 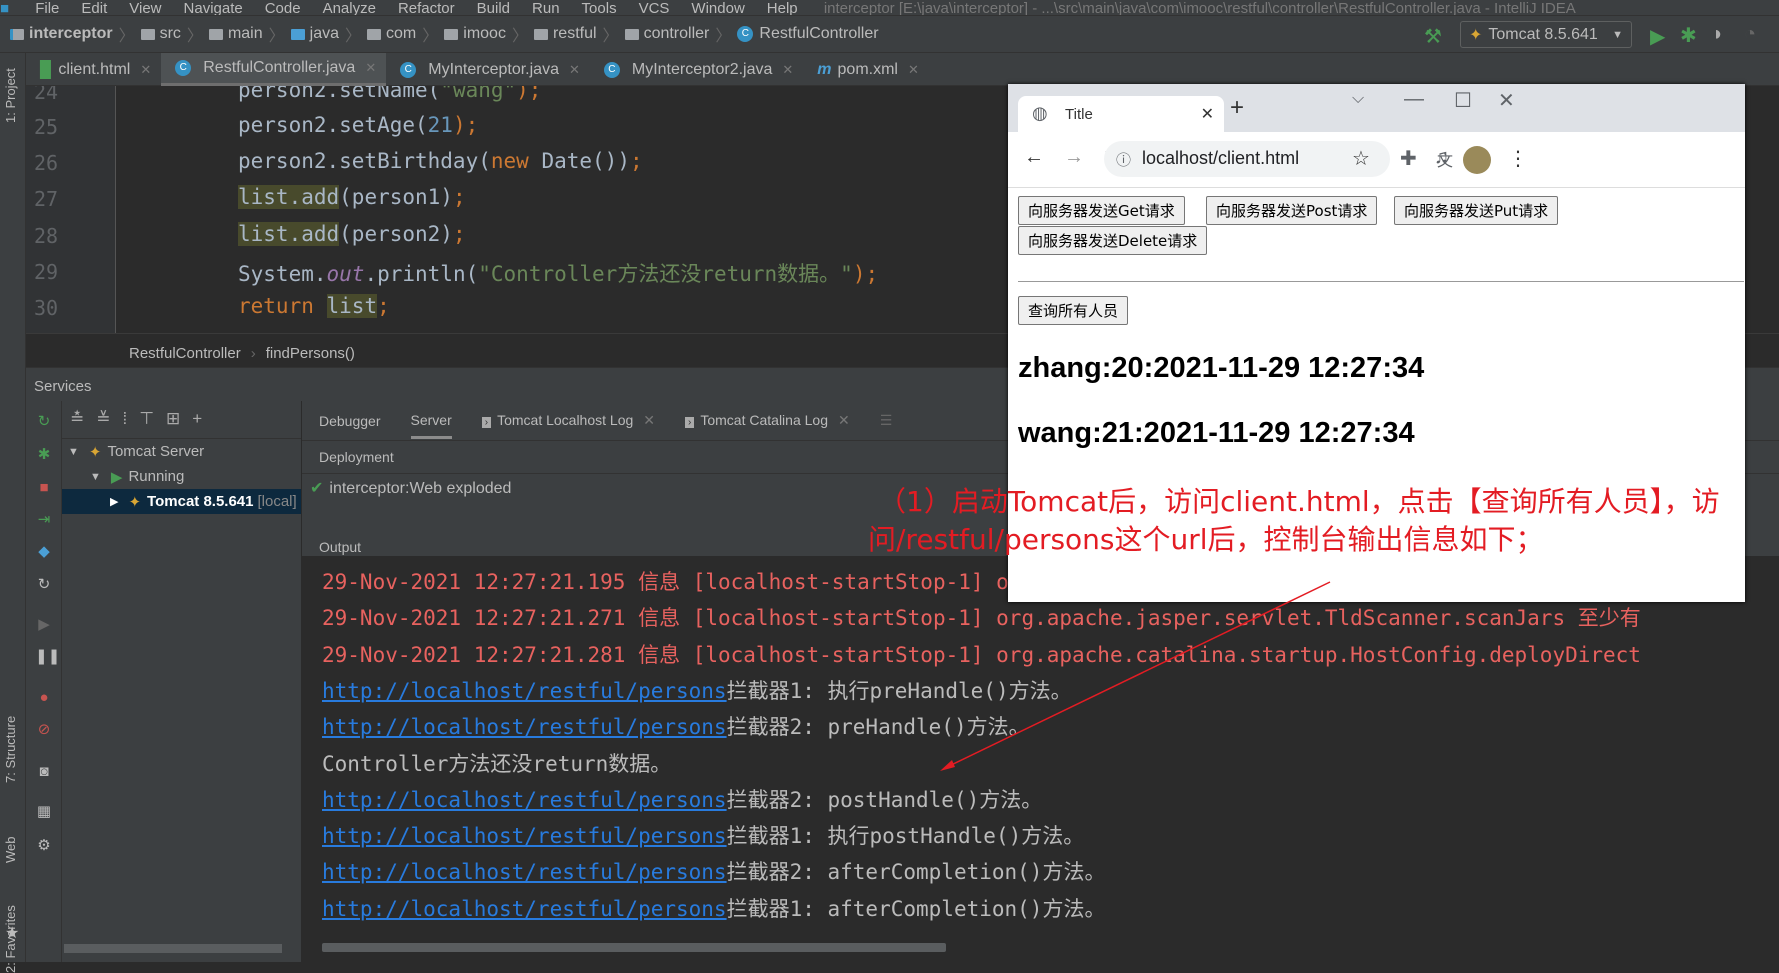 I want to click on annotation-arrow, so click(x=1135, y=676).